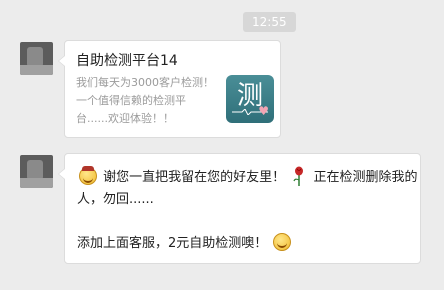 Image resolution: width=444 pixels, height=290 pixels. What do you see at coordinates (298, 176) in the screenshot?
I see `rose-icon` at bounding box center [298, 176].